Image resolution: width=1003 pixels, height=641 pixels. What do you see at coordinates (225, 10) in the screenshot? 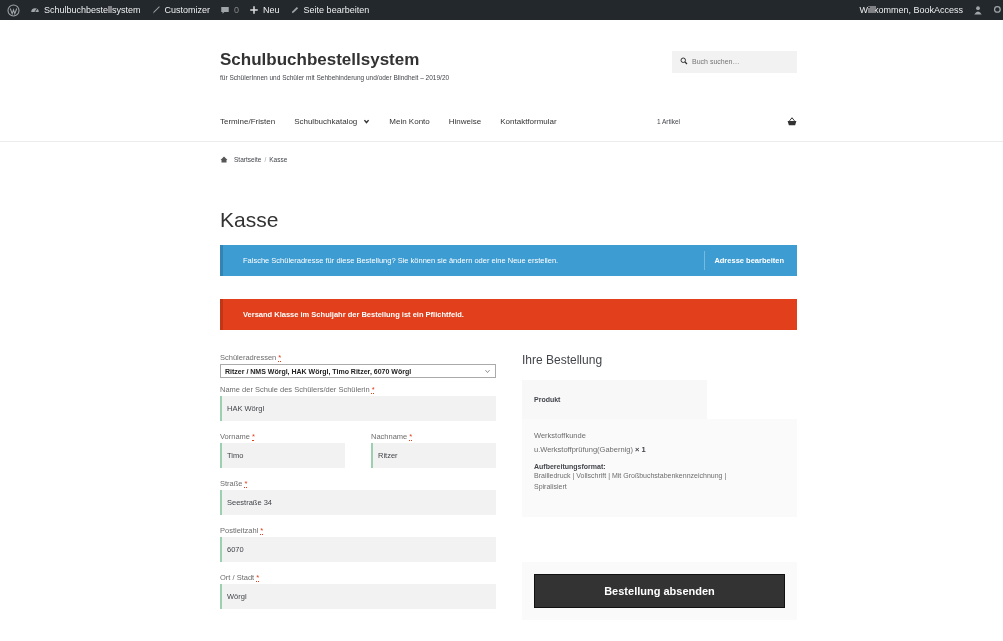
I see `comment-icon` at bounding box center [225, 10].